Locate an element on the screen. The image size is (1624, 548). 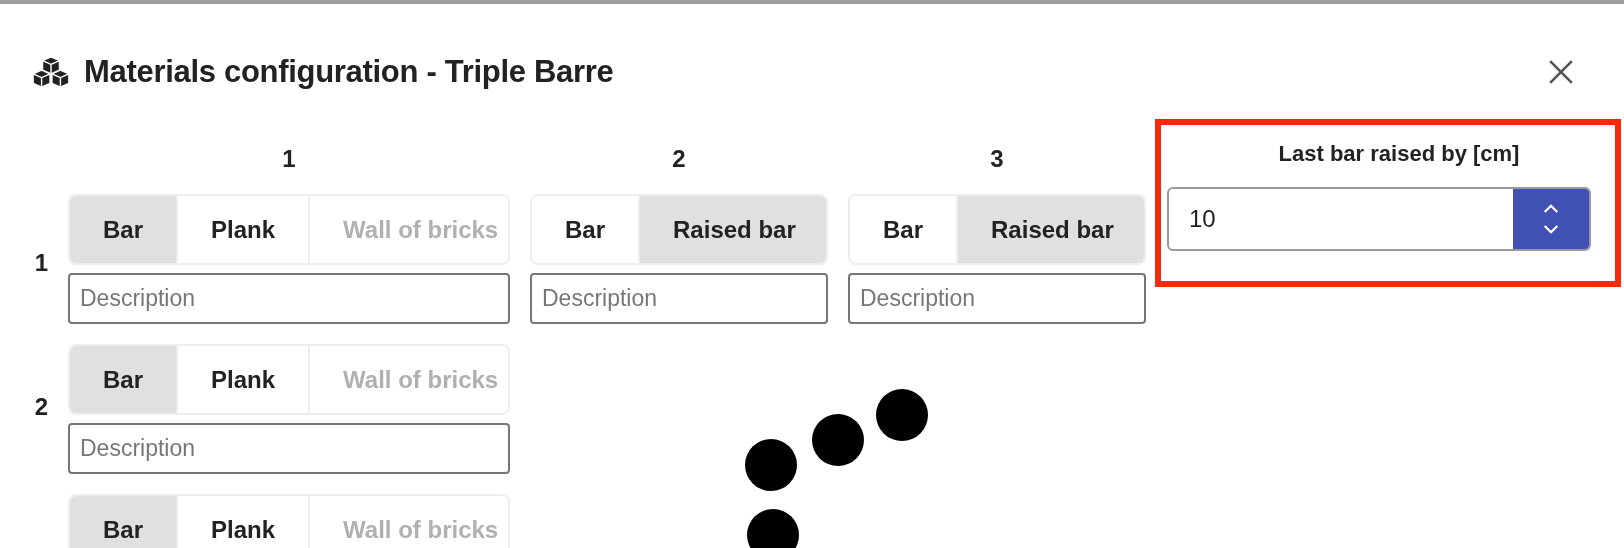
column-header: 2 is located at coordinates (679, 158).